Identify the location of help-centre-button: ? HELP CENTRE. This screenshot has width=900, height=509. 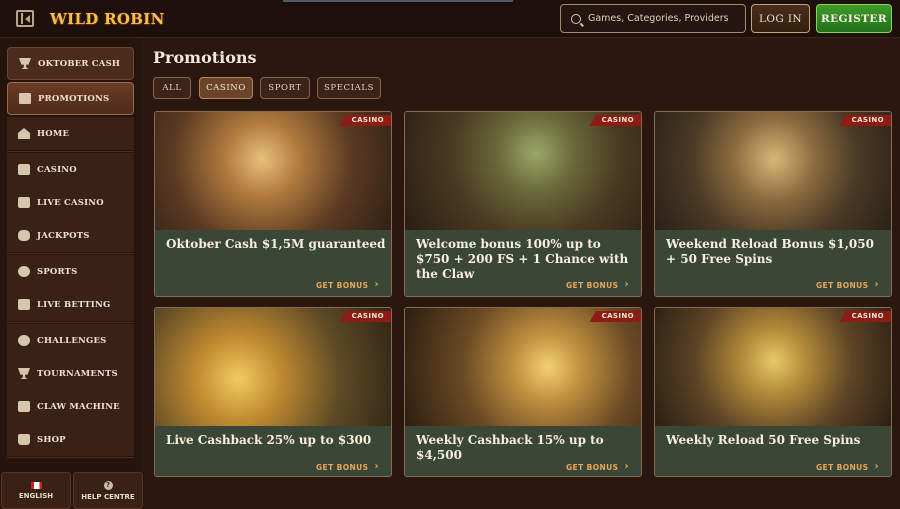
(108, 490).